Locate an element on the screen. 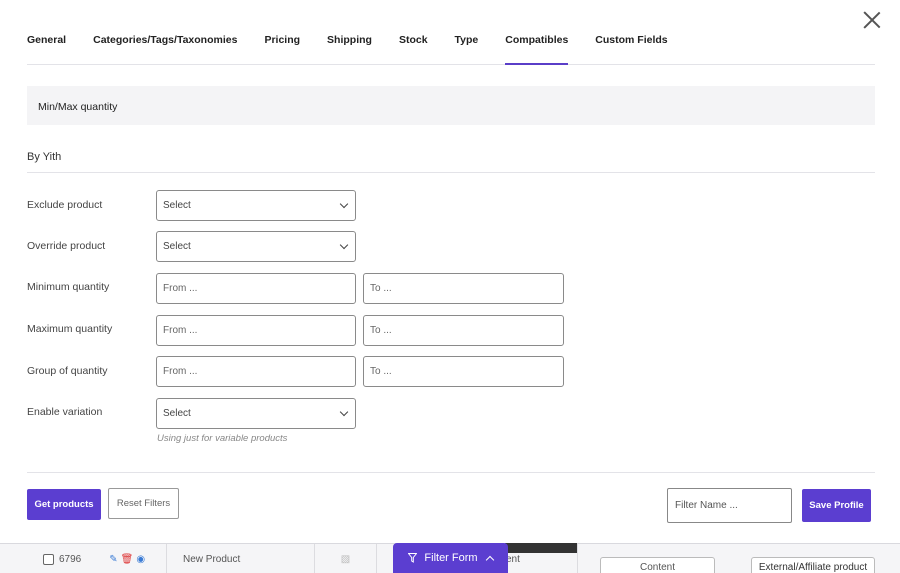 Image resolution: width=900 pixels, height=573 pixels. exclude-product-label: Exclude product is located at coordinates (65, 205).